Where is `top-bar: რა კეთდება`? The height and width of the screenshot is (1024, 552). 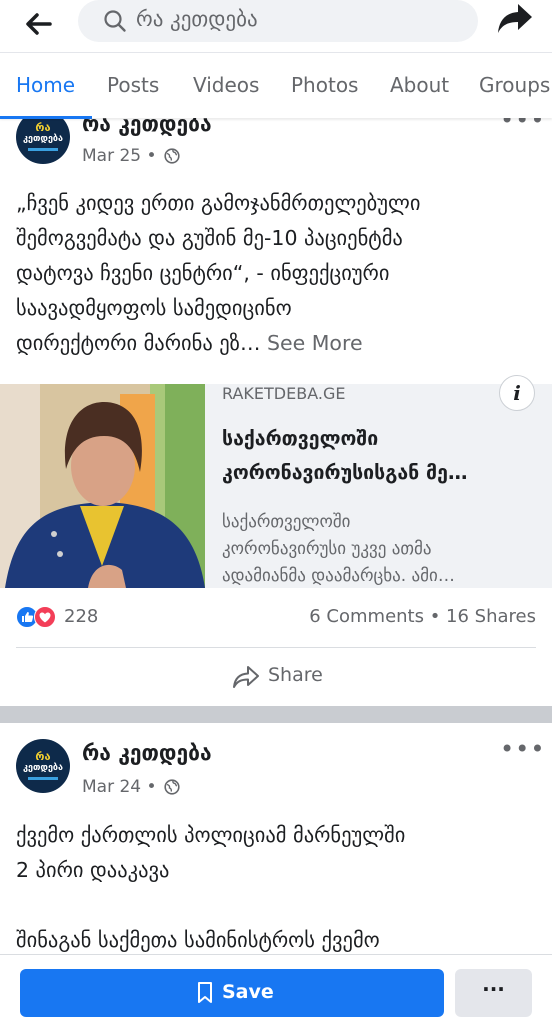
top-bar: რა კეთდება is located at coordinates (276, 25).